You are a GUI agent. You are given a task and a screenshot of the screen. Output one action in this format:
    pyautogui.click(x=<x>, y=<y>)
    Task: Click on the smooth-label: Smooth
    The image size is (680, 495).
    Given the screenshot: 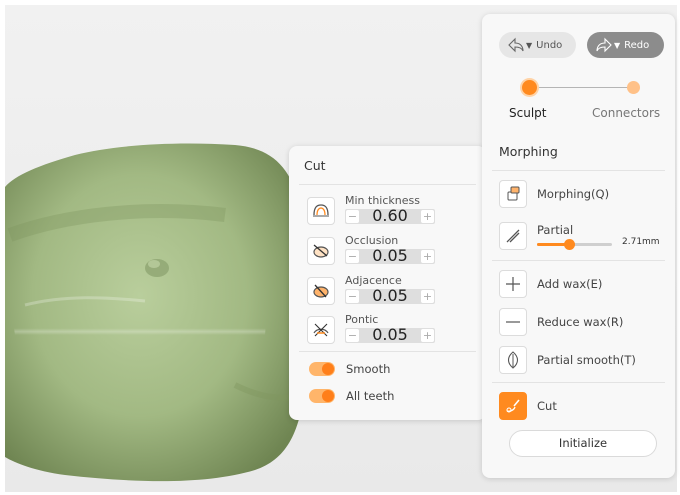 What is the action you would take?
    pyautogui.click(x=368, y=369)
    